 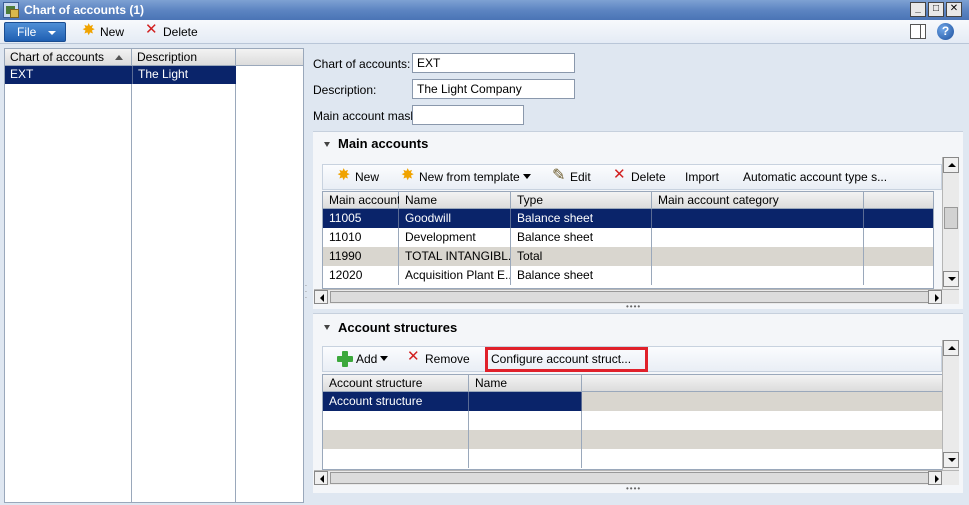 I want to click on column-divider, so click(x=235, y=284).